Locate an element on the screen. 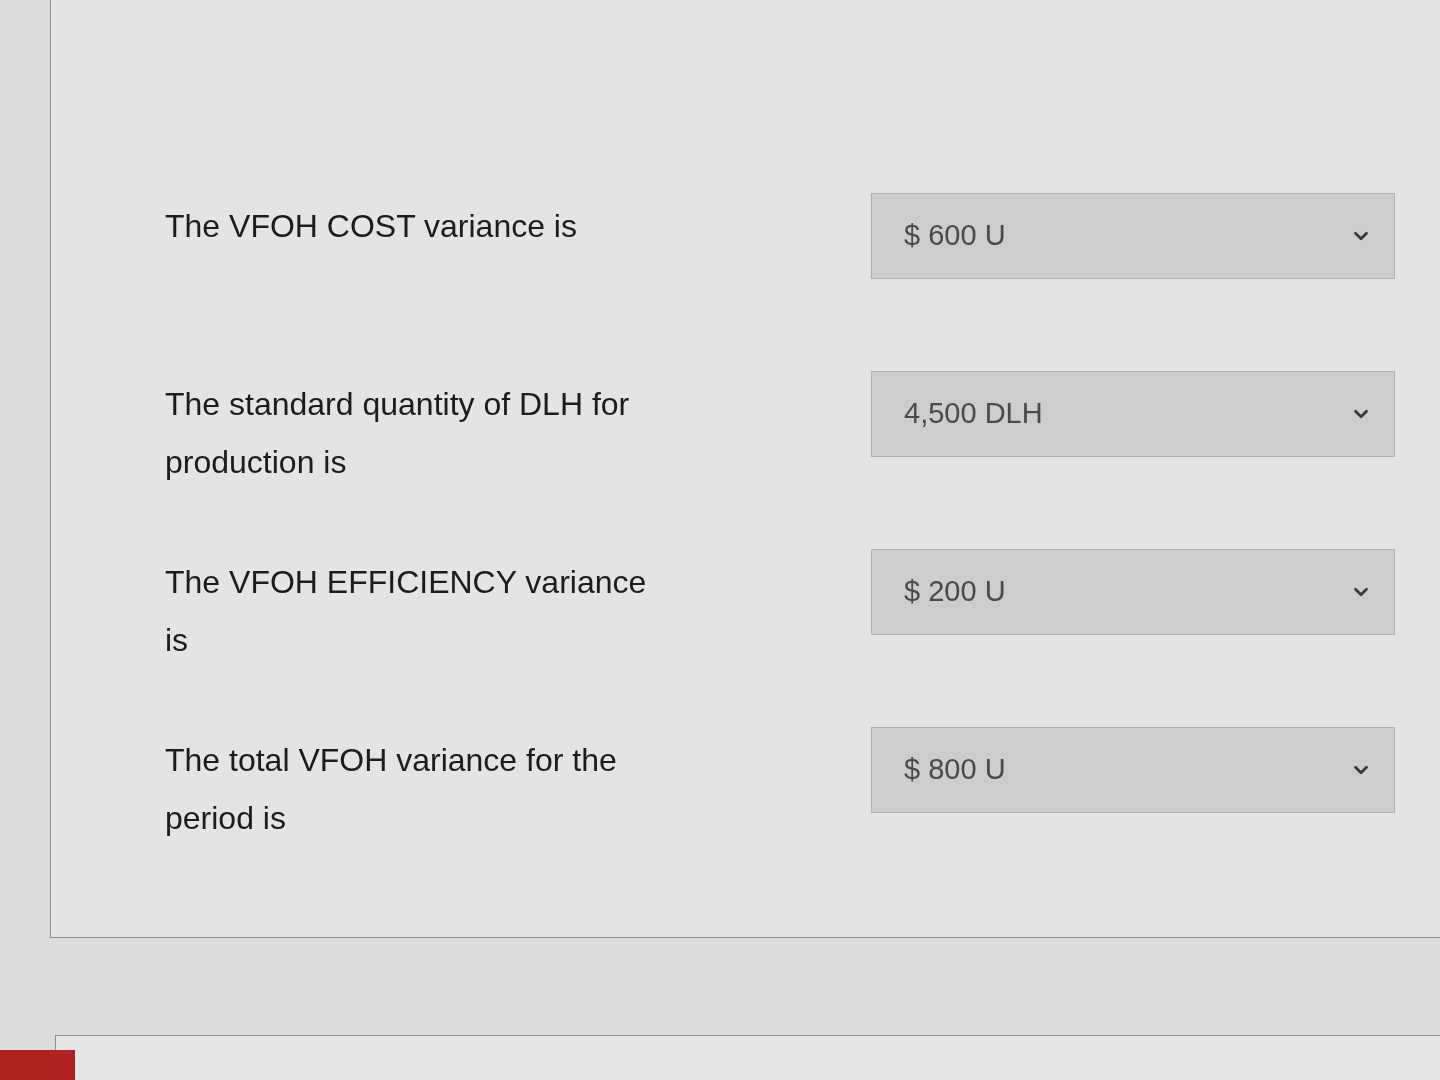 The width and height of the screenshot is (1440, 1080). question-text: The VFOH COST variance is is located at coordinates (371, 226).